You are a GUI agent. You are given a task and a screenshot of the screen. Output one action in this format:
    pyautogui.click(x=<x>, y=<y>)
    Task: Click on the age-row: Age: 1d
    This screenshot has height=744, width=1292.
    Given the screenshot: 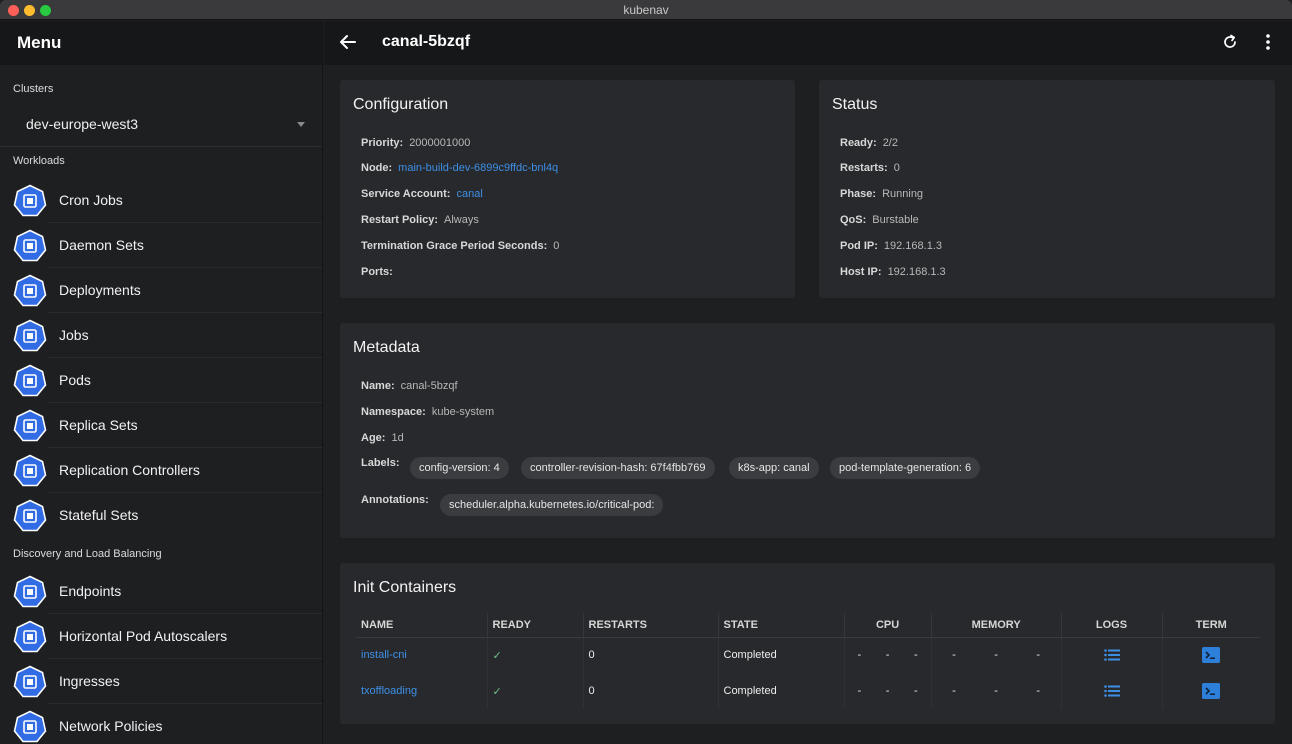 What is the action you would take?
    pyautogui.click(x=382, y=438)
    